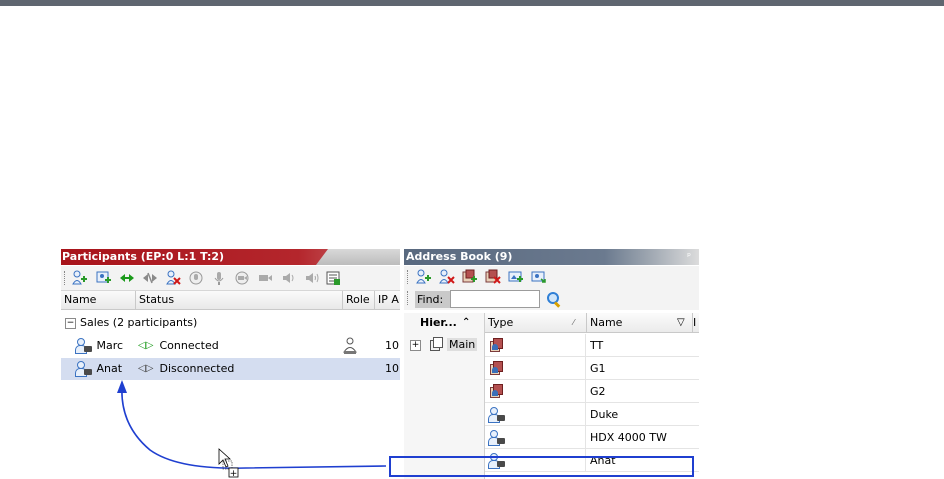 The height and width of the screenshot is (479, 944). What do you see at coordinates (228, 463) in the screenshot?
I see `drag-cursor-icon: +` at bounding box center [228, 463].